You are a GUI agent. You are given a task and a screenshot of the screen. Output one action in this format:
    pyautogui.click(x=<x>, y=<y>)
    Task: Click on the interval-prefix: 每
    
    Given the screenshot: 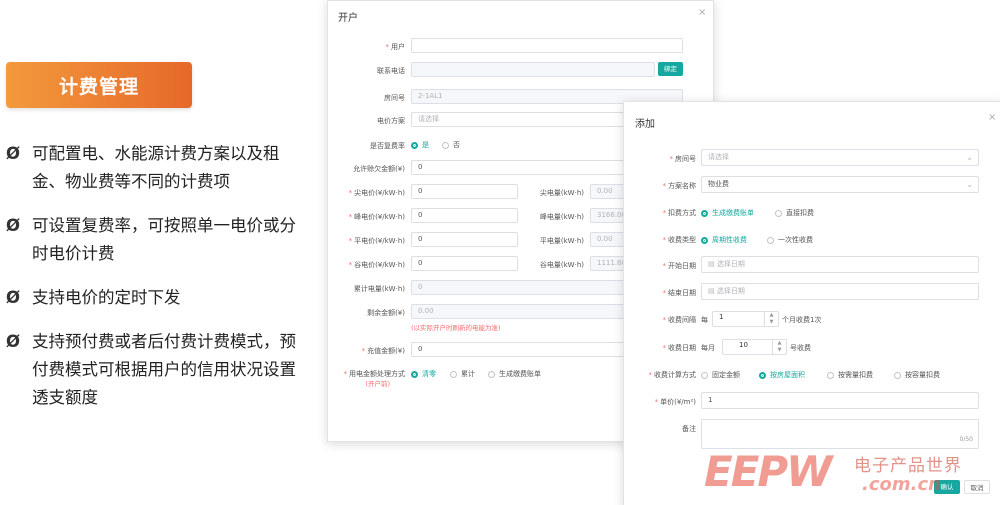 What is the action you would take?
    pyautogui.click(x=704, y=320)
    